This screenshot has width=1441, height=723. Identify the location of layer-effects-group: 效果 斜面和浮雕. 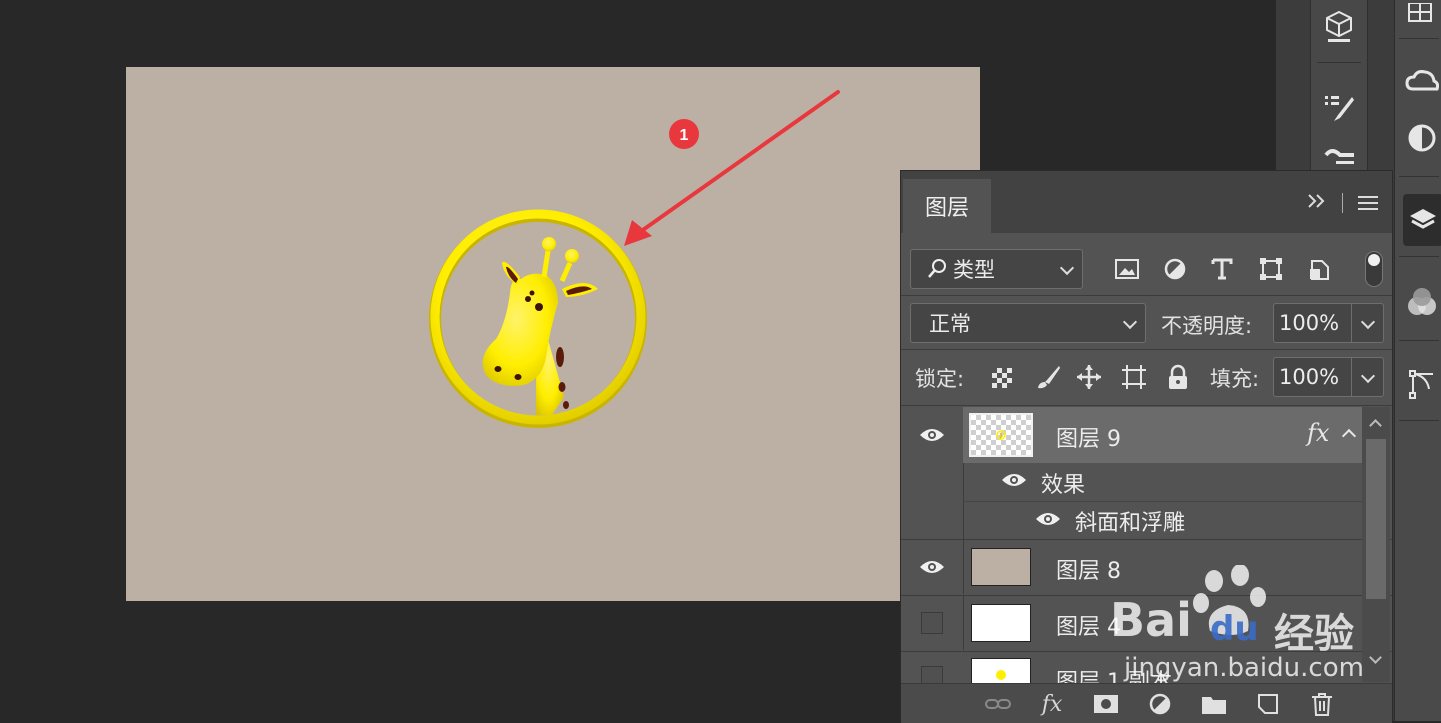
(1132, 501).